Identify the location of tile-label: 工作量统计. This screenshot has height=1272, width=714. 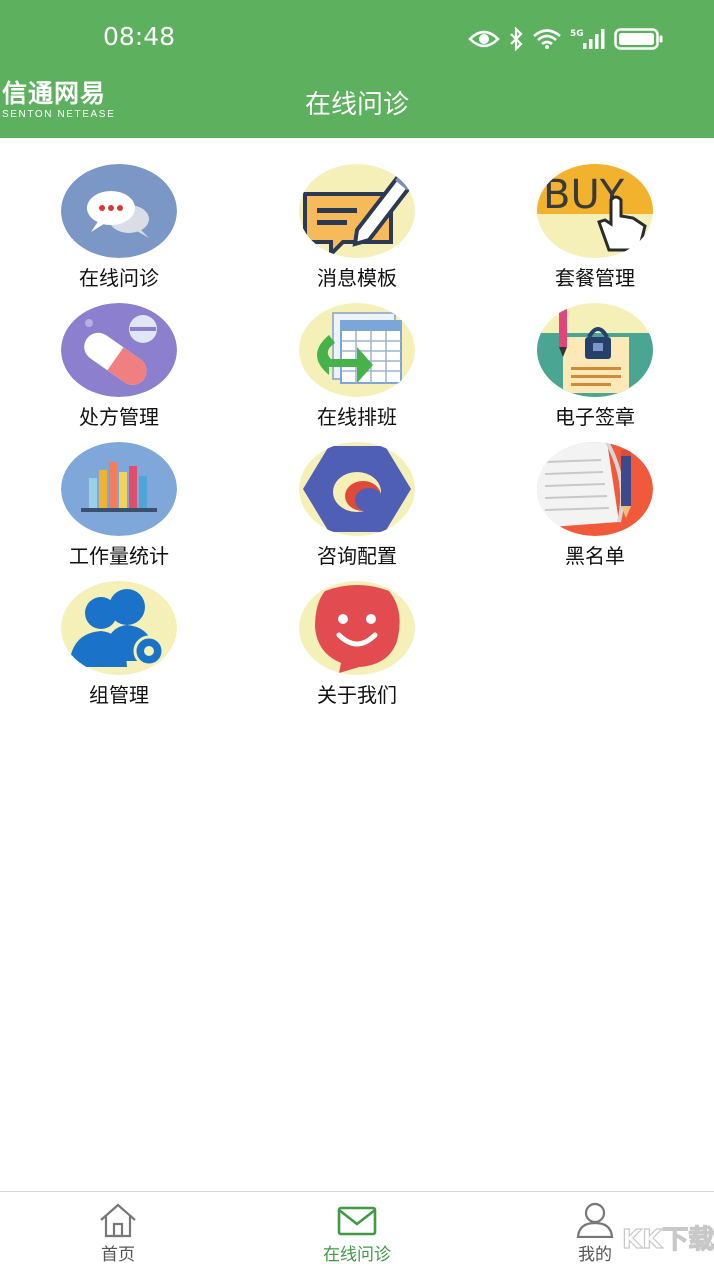
(119, 556).